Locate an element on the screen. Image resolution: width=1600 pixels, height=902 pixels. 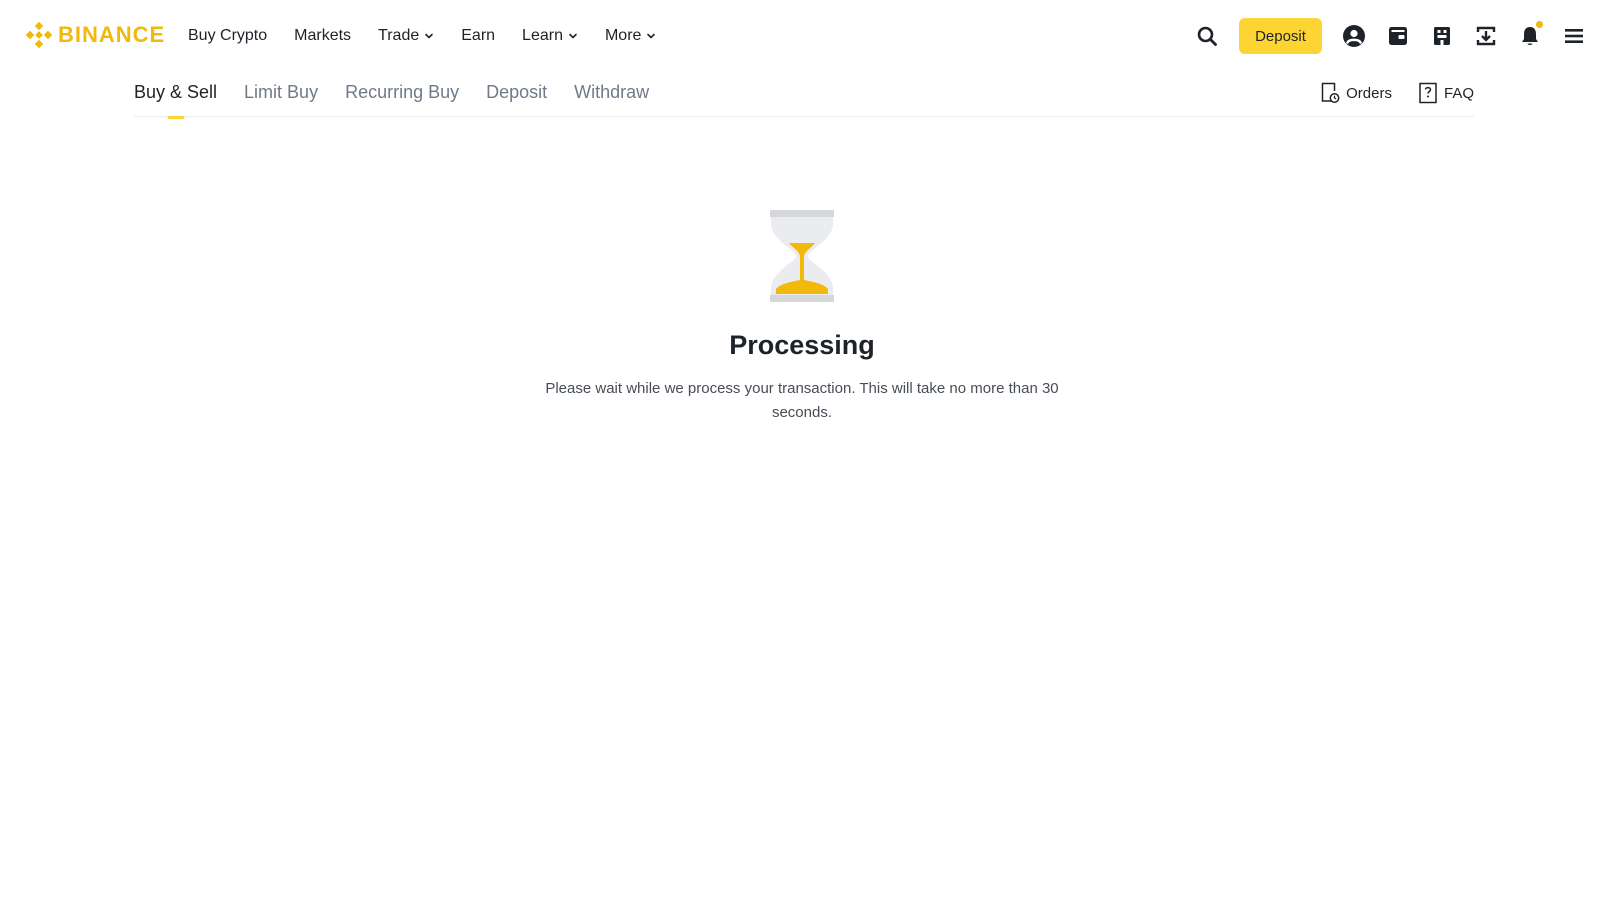
tab-deposit: Deposit is located at coordinates (516, 97).